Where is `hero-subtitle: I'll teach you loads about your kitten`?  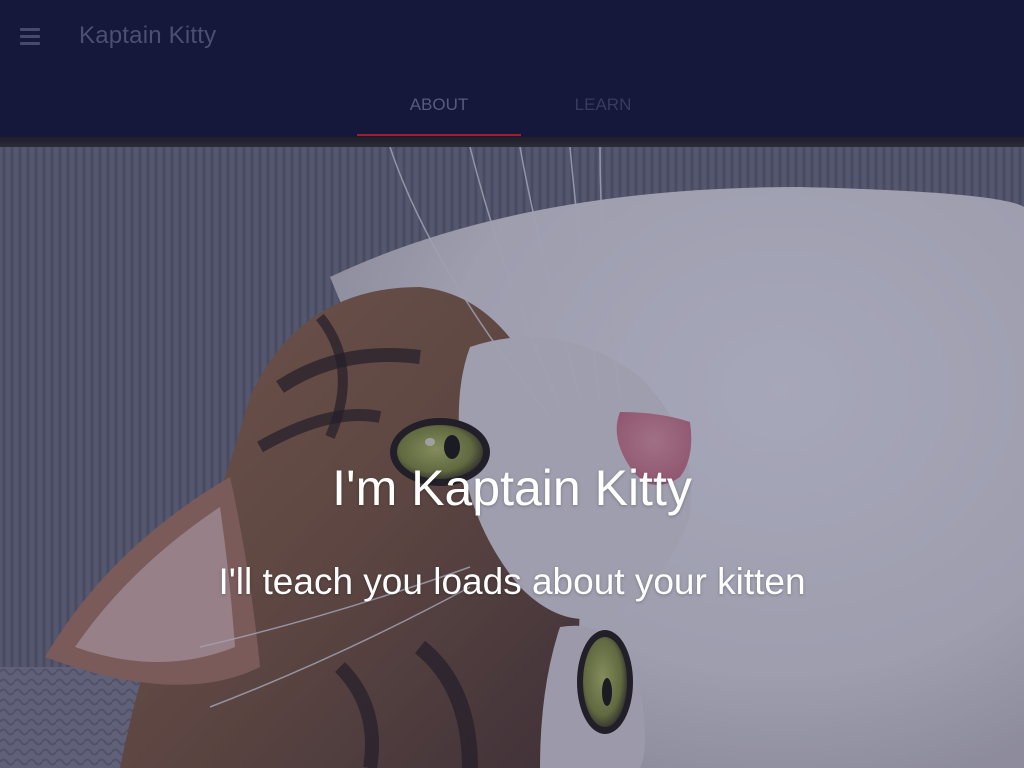 hero-subtitle: I'll teach you loads about your kitten is located at coordinates (512, 581).